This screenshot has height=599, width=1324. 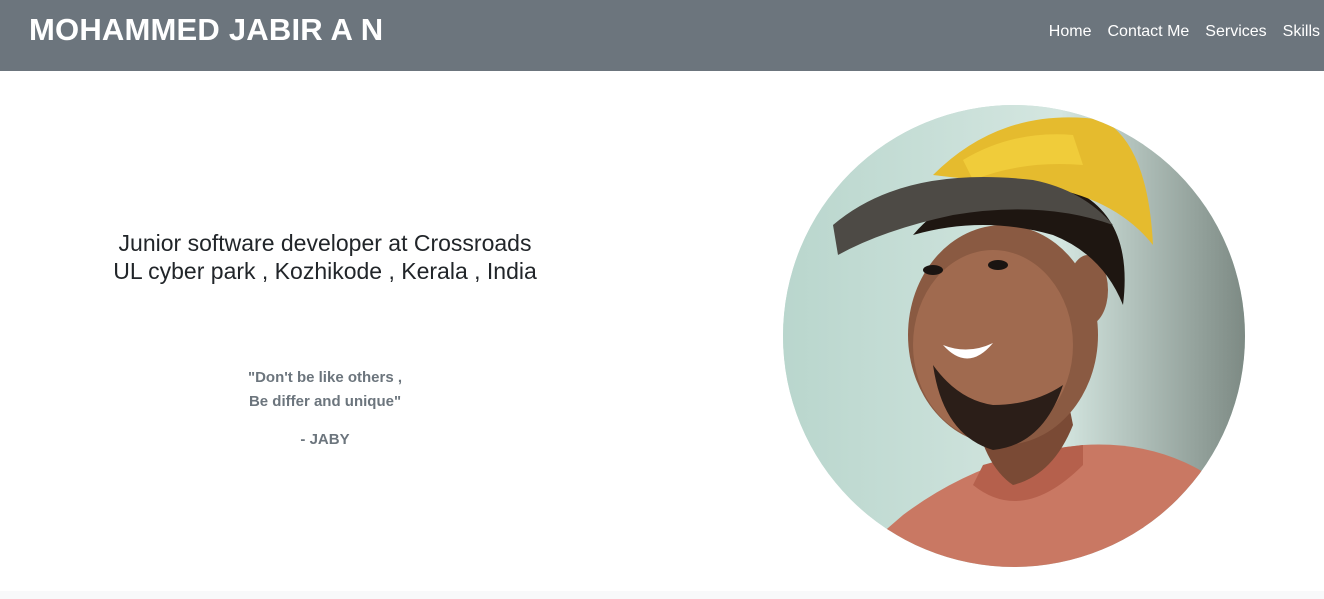 I want to click on brand-logo: MOHAMMED JABIR A N, so click(x=206, y=30).